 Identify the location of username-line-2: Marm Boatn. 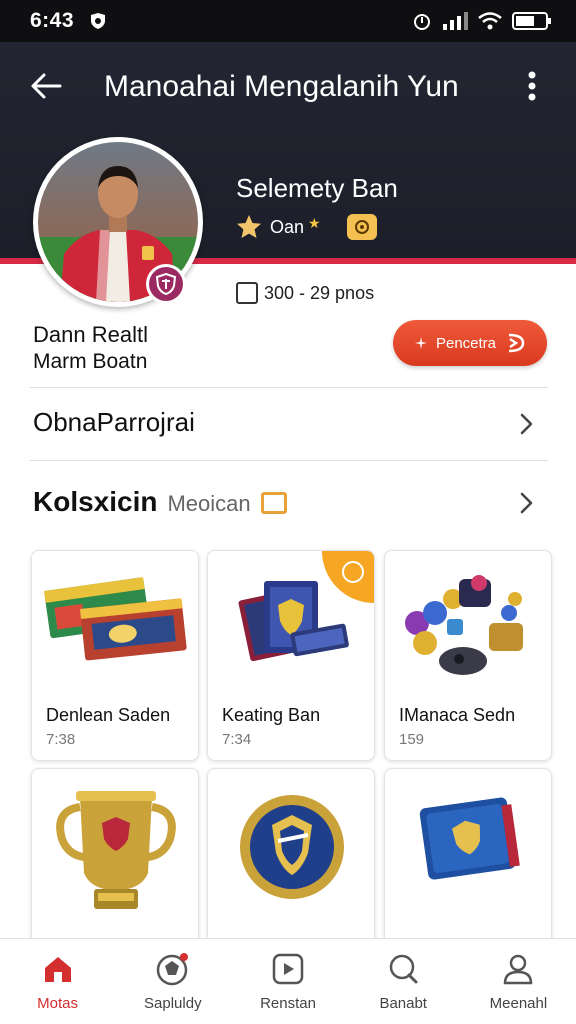
(90, 361).